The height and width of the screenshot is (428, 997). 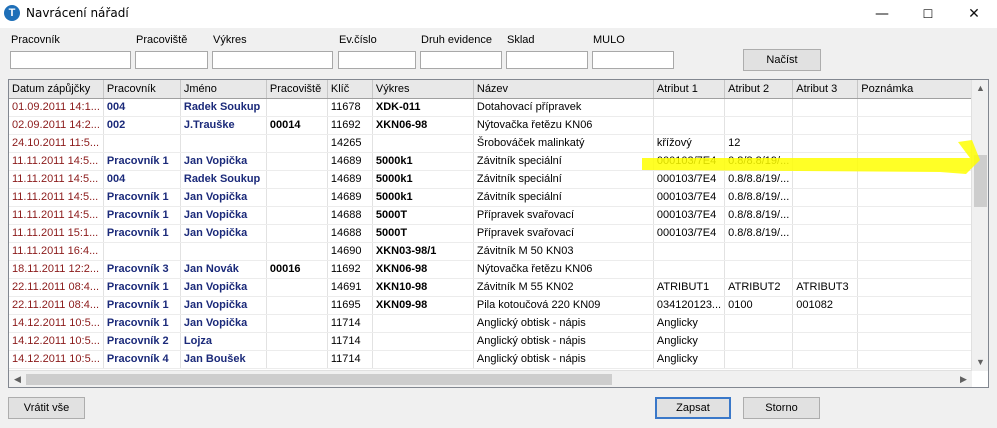 What do you see at coordinates (423, 287) in the screenshot?
I see `cell-vykres: XKN10-98` at bounding box center [423, 287].